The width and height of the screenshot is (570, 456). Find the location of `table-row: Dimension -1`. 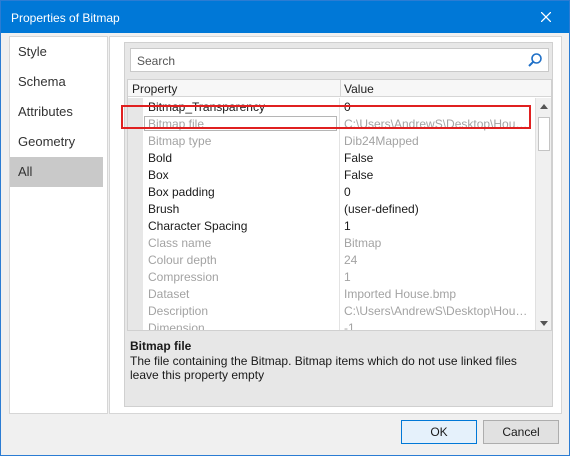

table-row: Dimension -1 is located at coordinates (330, 325).